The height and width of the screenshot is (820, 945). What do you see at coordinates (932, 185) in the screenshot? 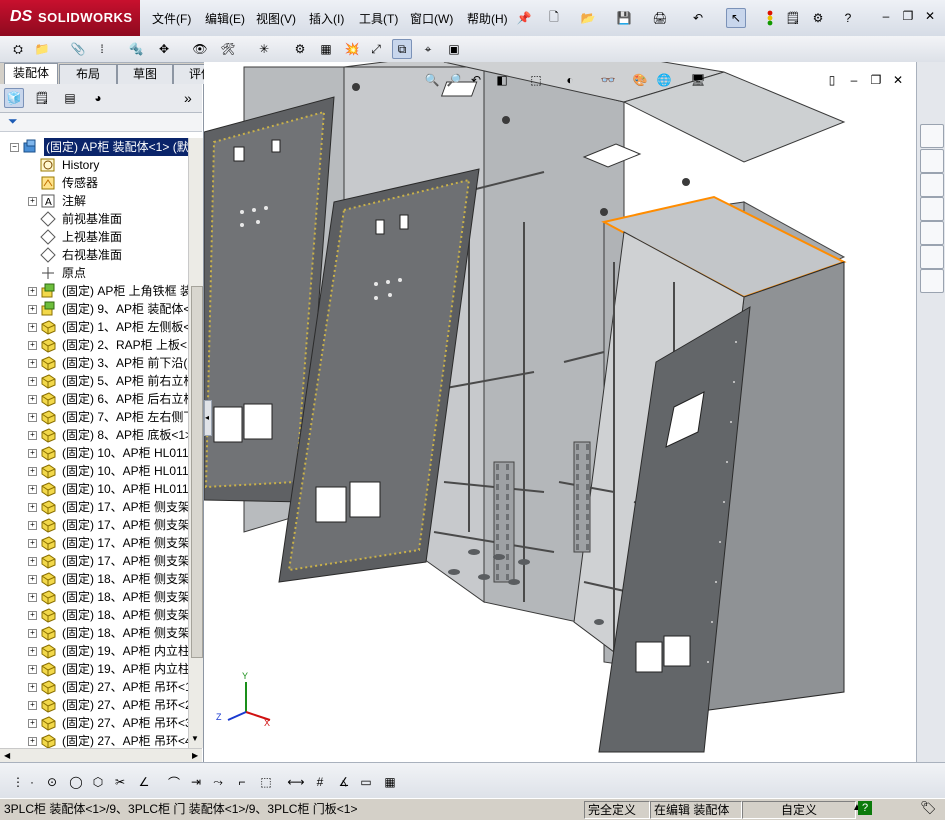
I see `design-library-icon` at bounding box center [932, 185].